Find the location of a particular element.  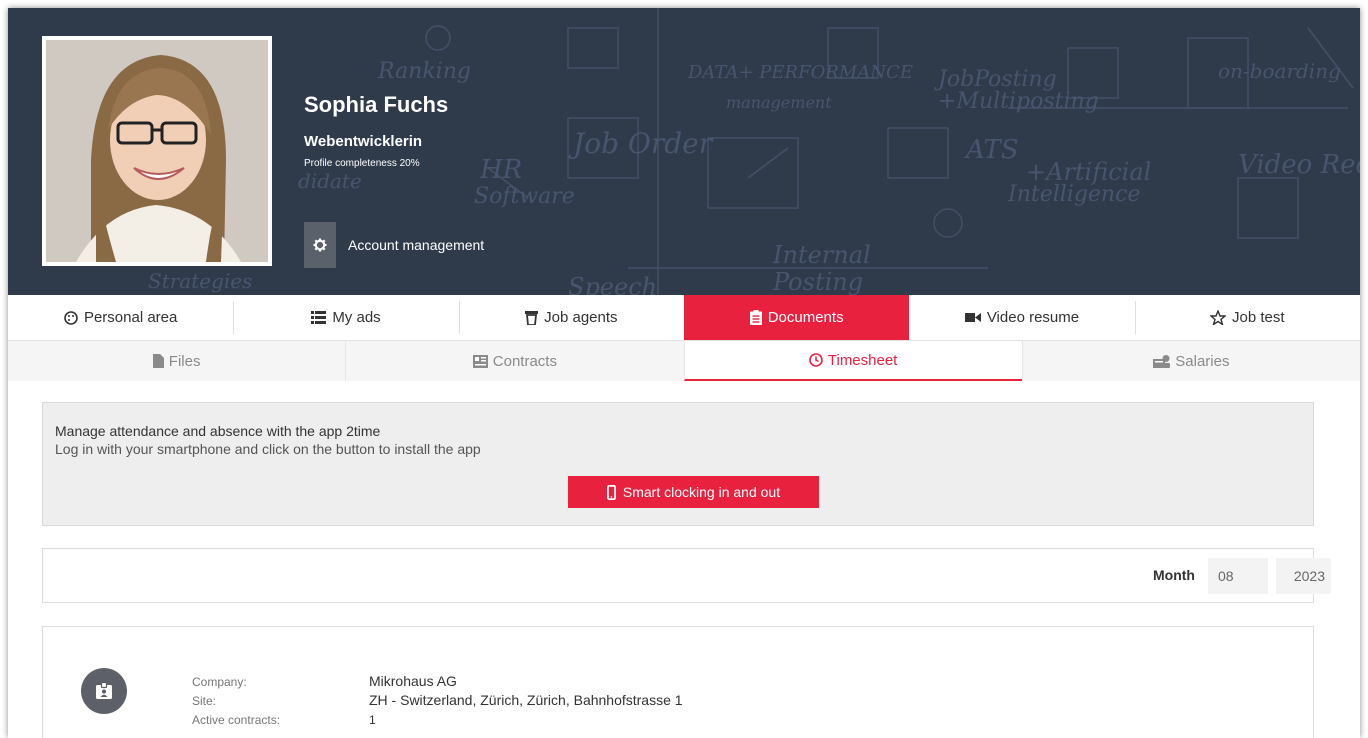

smart-clocking-label: Smart clocking in and out is located at coordinates (701, 492).